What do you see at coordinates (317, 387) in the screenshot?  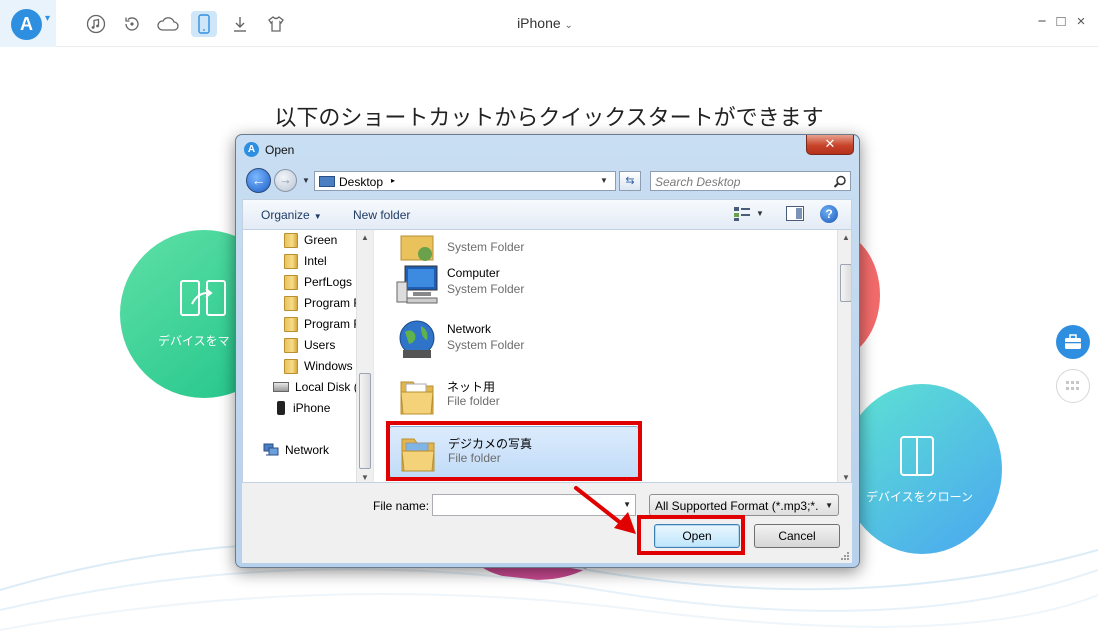 I see `nav-item-local-disk: Local Disk (I` at bounding box center [317, 387].